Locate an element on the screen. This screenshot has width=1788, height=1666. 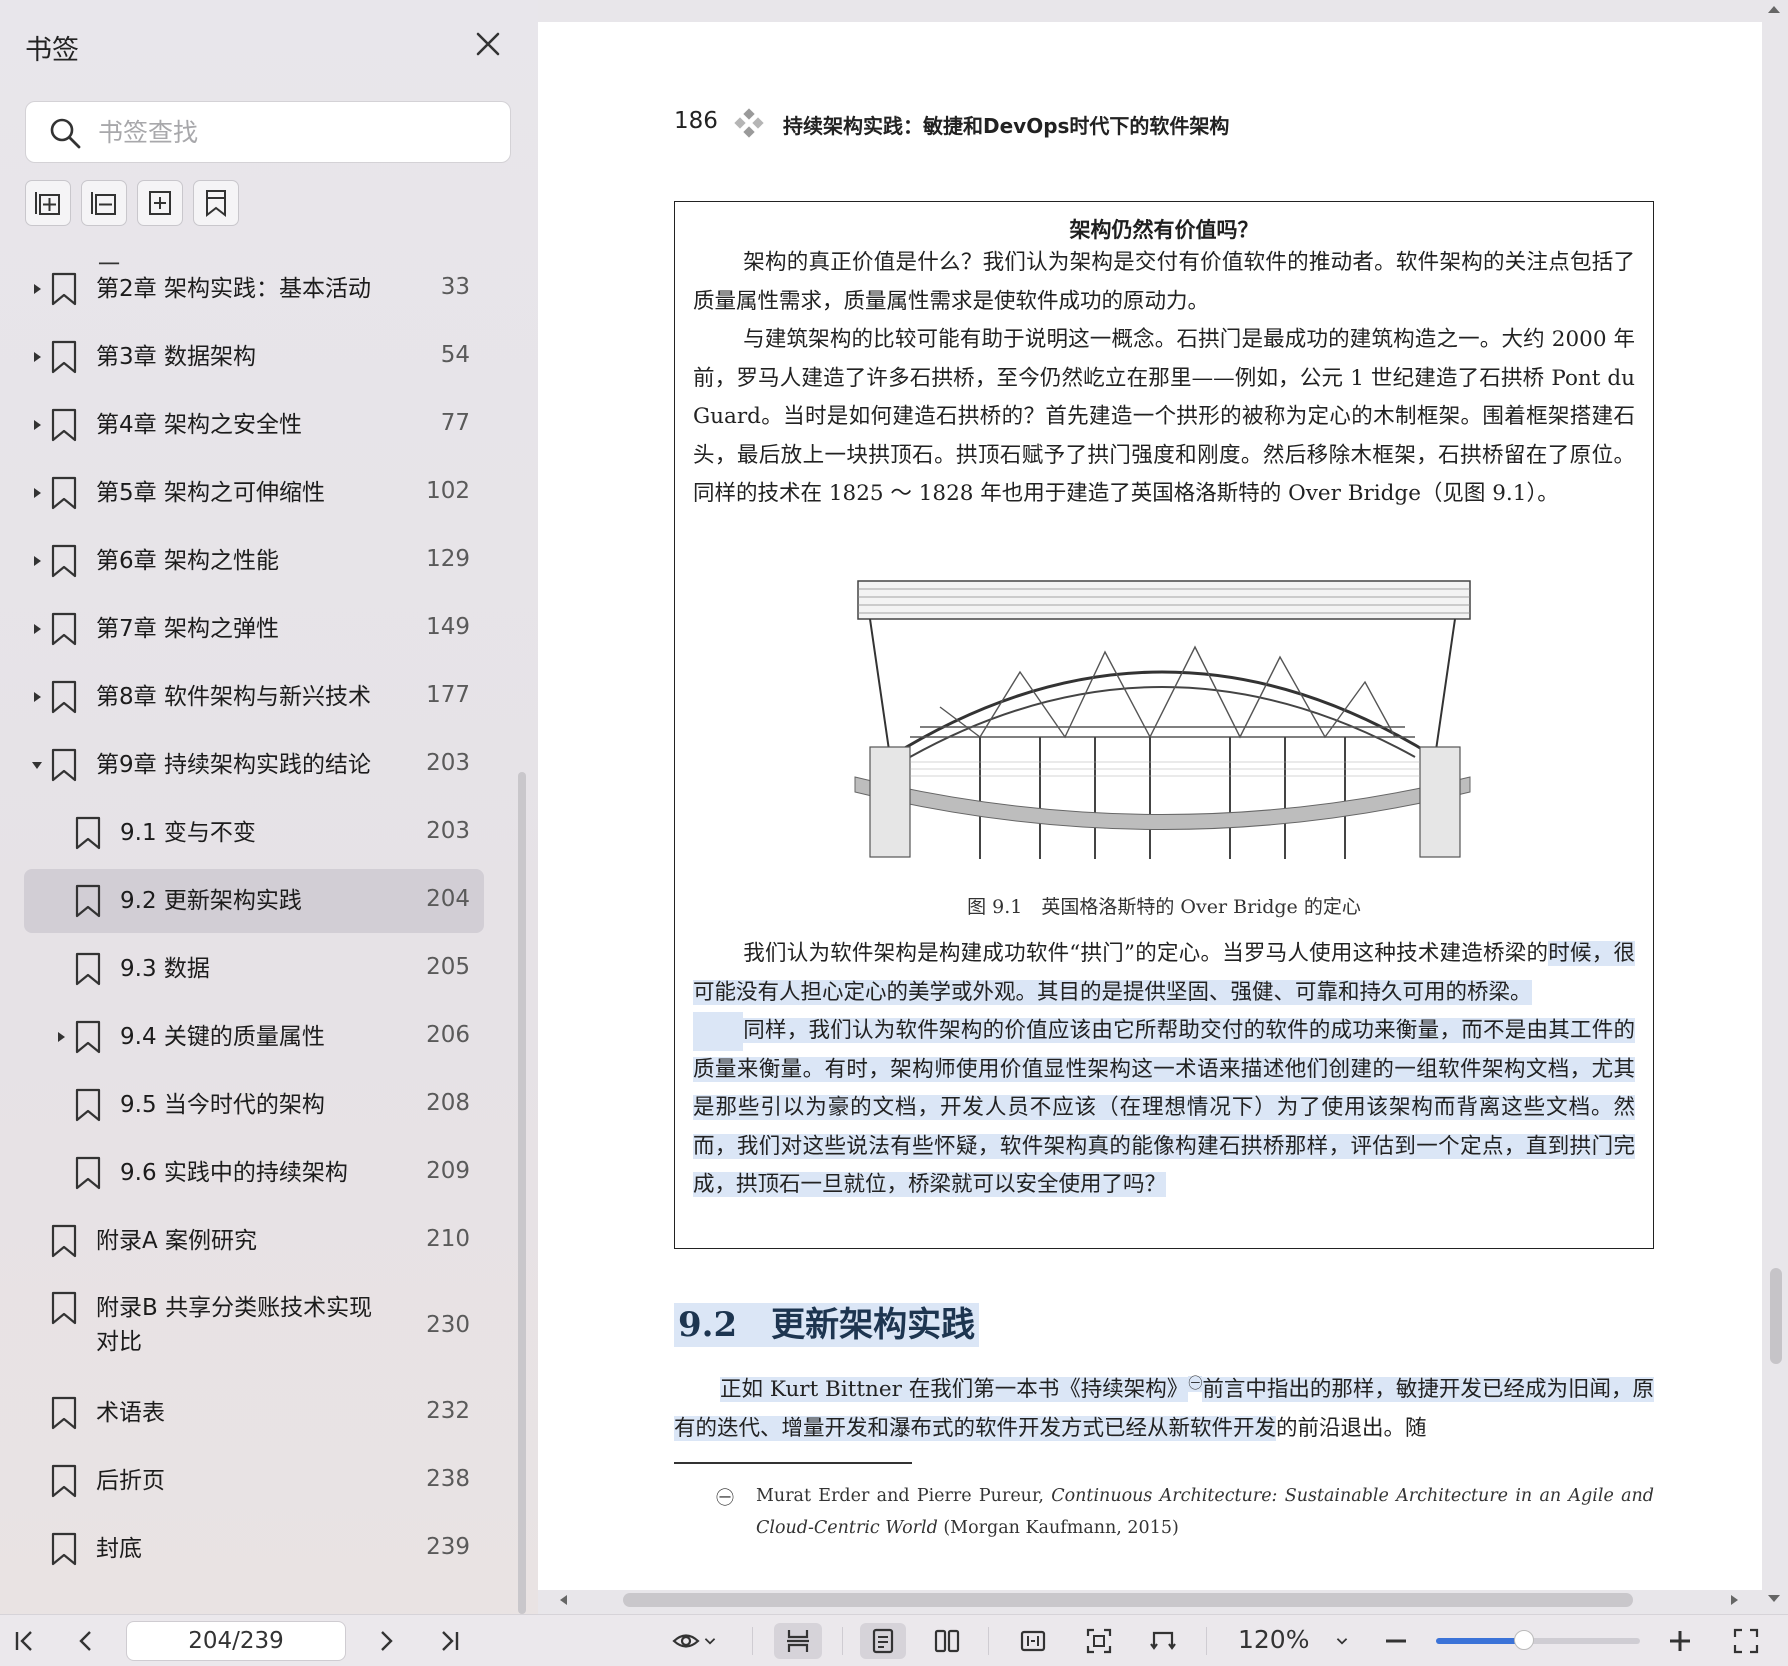
add-bookmark-button is located at coordinates (160, 203).